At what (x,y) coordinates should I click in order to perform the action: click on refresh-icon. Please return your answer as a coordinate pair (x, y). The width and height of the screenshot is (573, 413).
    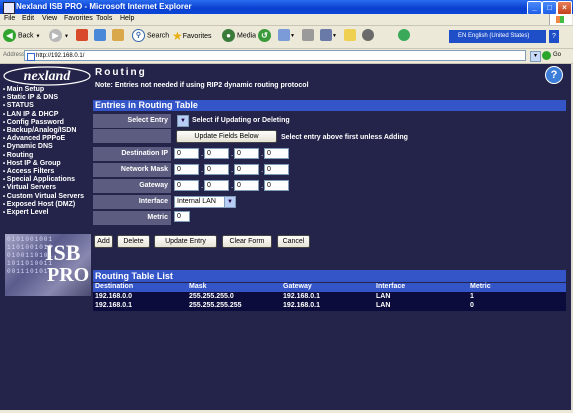
    Looking at the image, I should click on (100, 35).